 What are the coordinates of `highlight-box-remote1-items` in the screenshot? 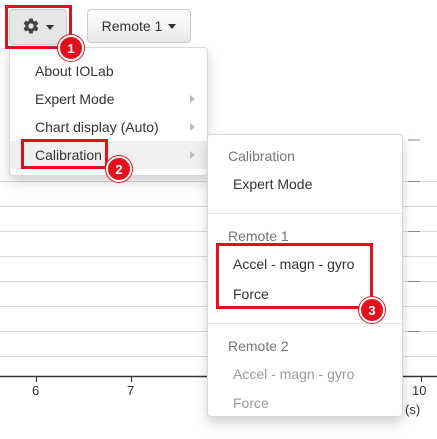 It's located at (294, 276).